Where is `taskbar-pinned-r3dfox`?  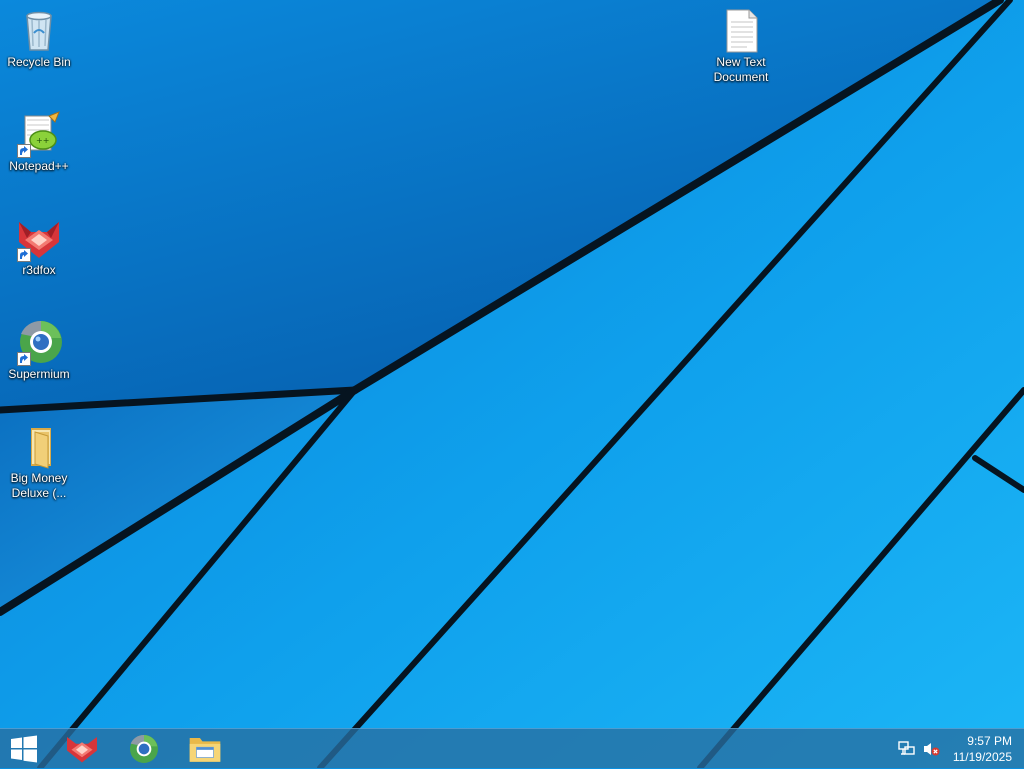 taskbar-pinned-r3dfox is located at coordinates (82, 749).